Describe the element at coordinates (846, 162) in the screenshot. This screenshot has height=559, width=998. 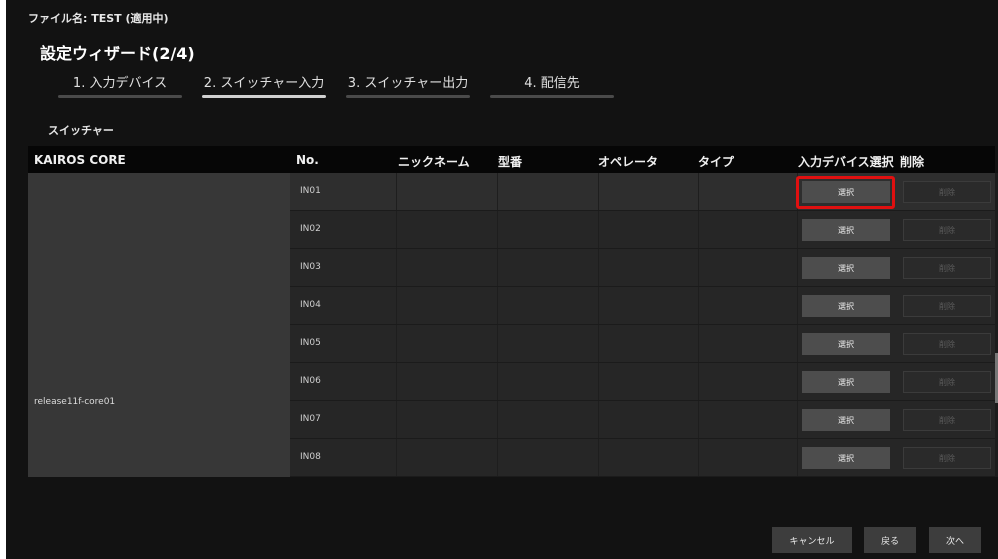
I see `header-input-device-select: 入力デバイス選択` at that location.